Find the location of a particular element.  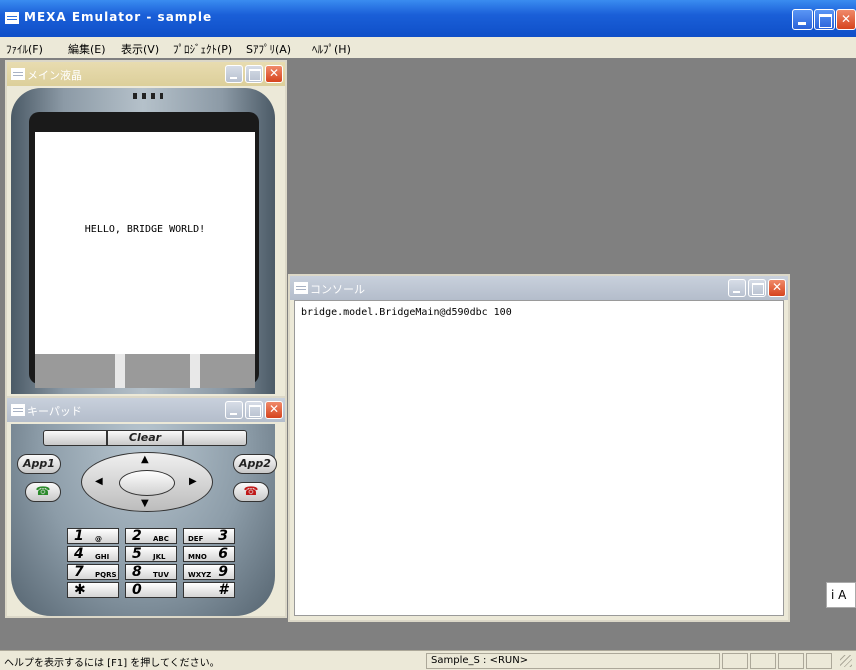

menu-view: 表示(V) is located at coordinates (140, 49).